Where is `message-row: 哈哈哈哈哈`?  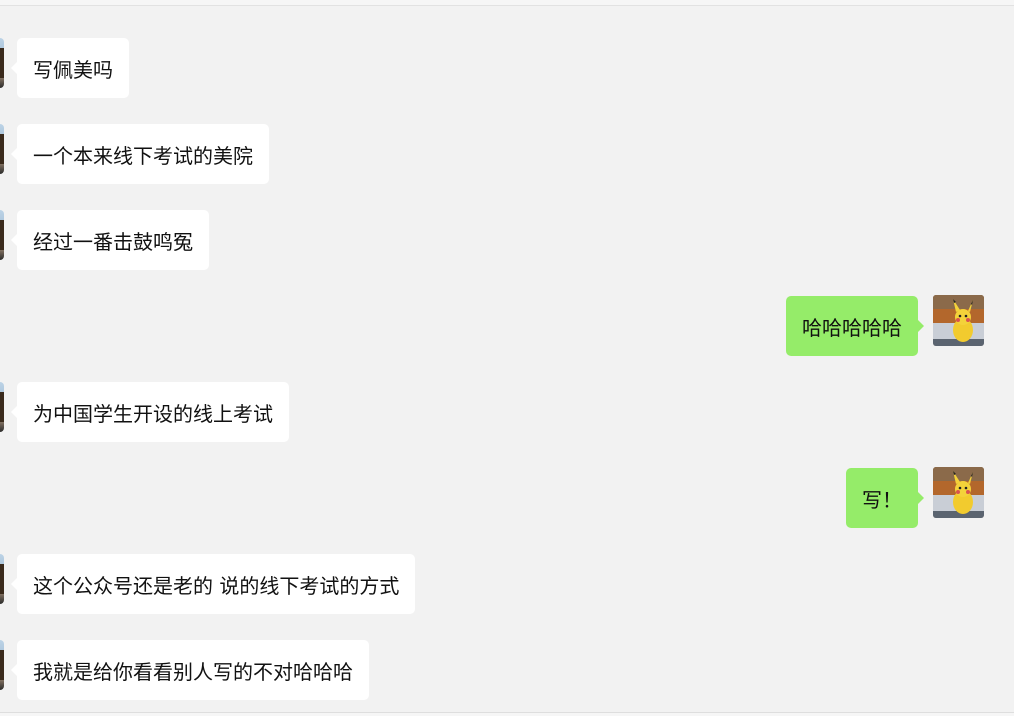 message-row: 哈哈哈哈哈 is located at coordinates (507, 325).